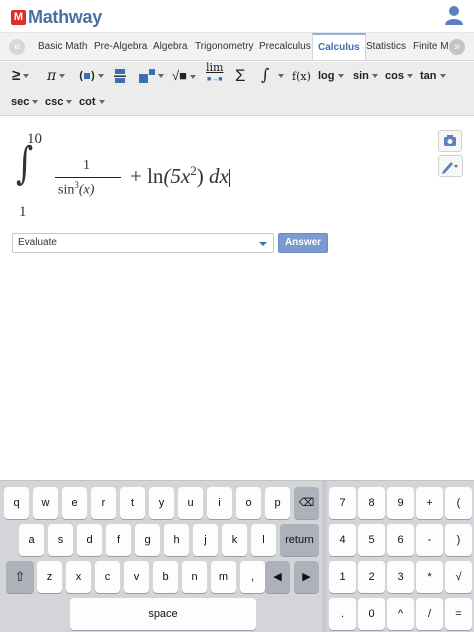 The height and width of the screenshot is (632, 474). What do you see at coordinates (342, 503) in the screenshot?
I see `key-7: 7` at bounding box center [342, 503].